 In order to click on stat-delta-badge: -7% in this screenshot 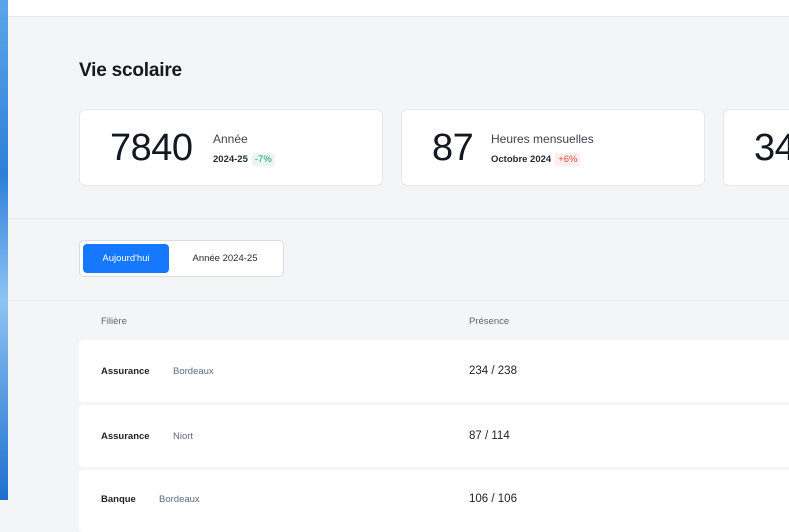, I will do `click(263, 159)`.